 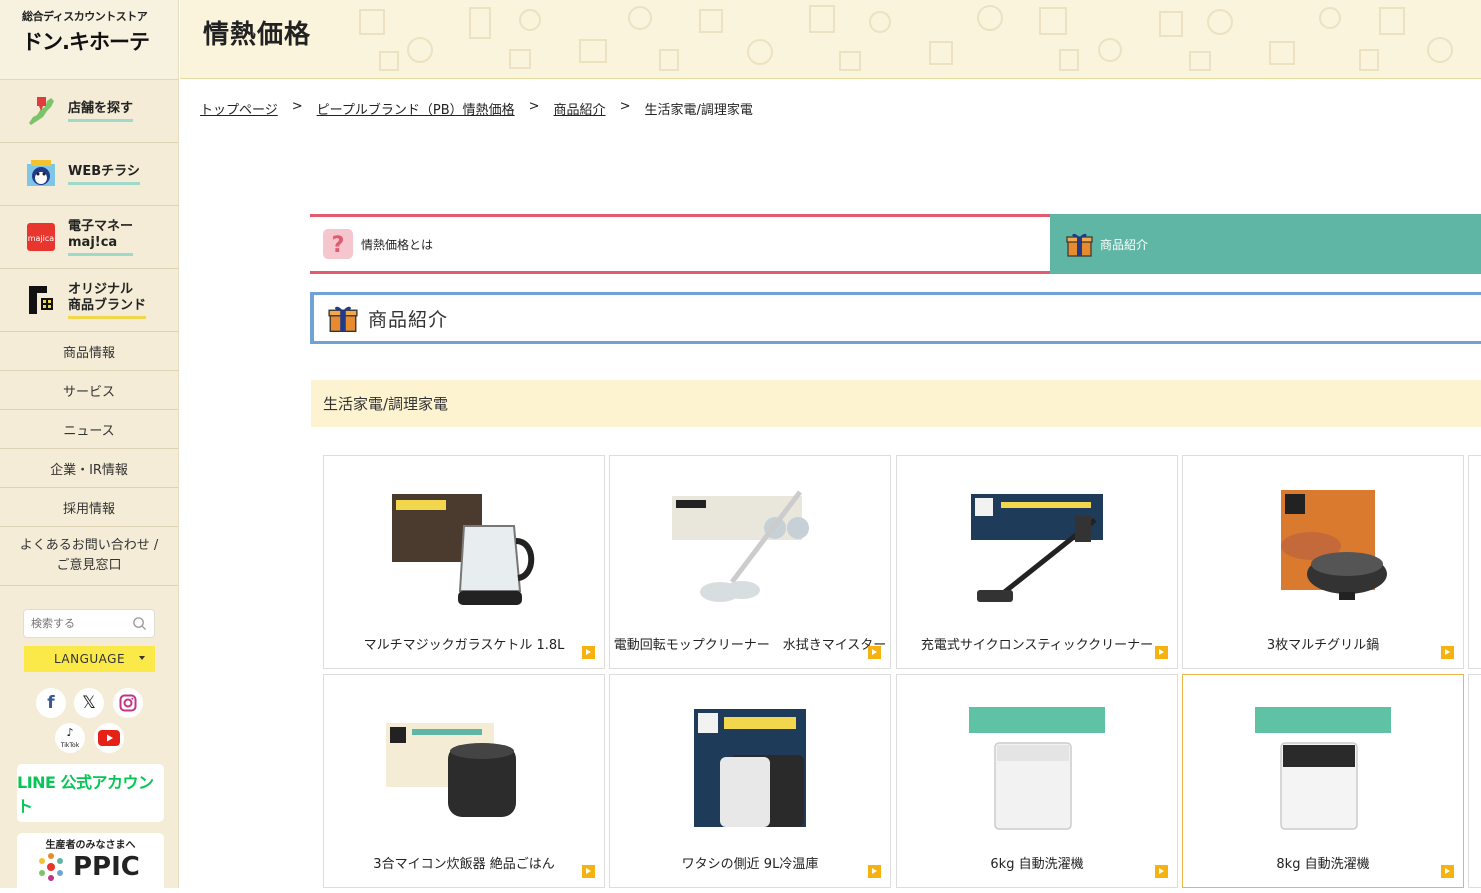 What do you see at coordinates (89, 703) in the screenshot?
I see `x-twitter-icon: 𝕏` at bounding box center [89, 703].